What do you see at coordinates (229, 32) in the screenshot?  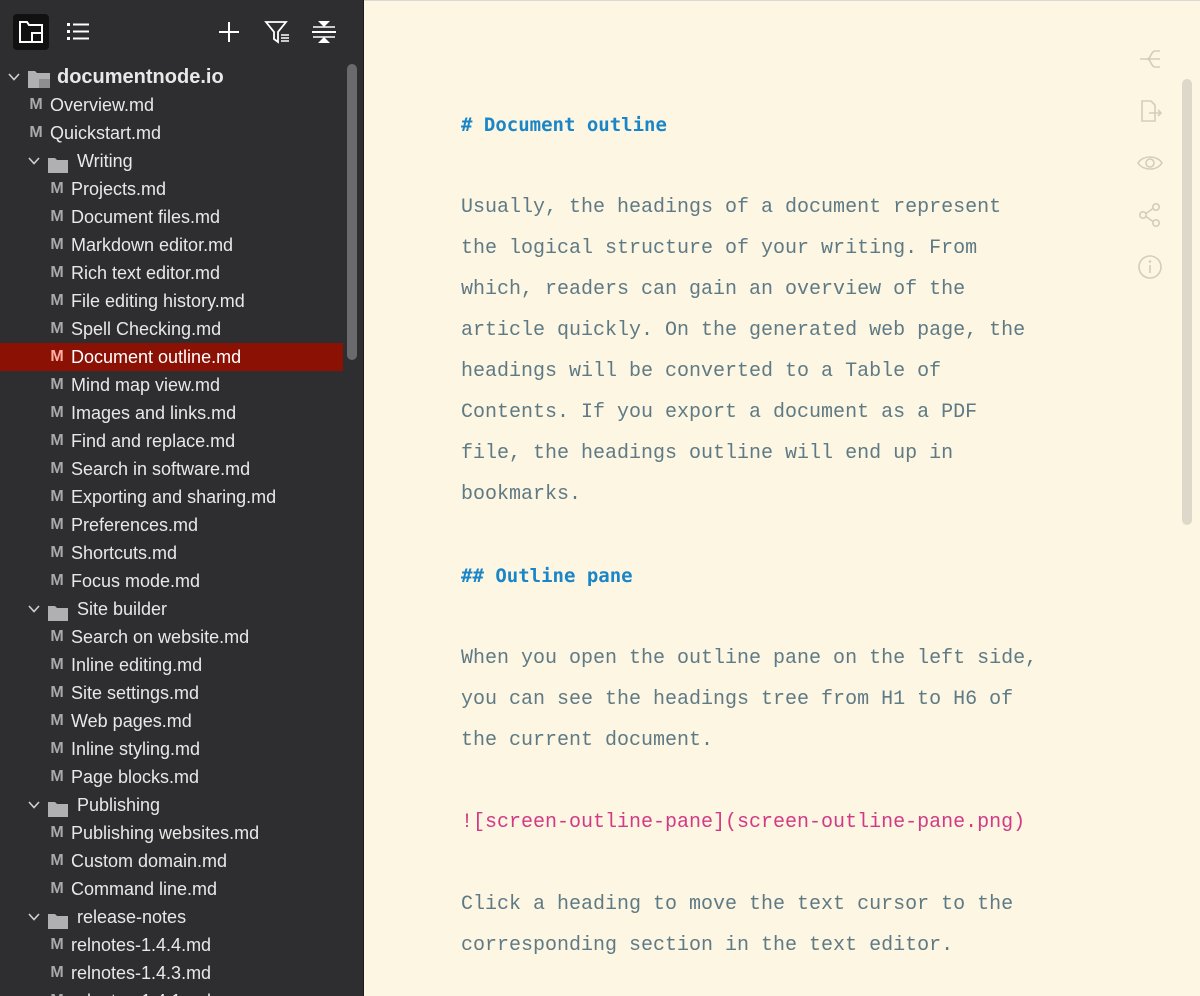 I see `add-button` at bounding box center [229, 32].